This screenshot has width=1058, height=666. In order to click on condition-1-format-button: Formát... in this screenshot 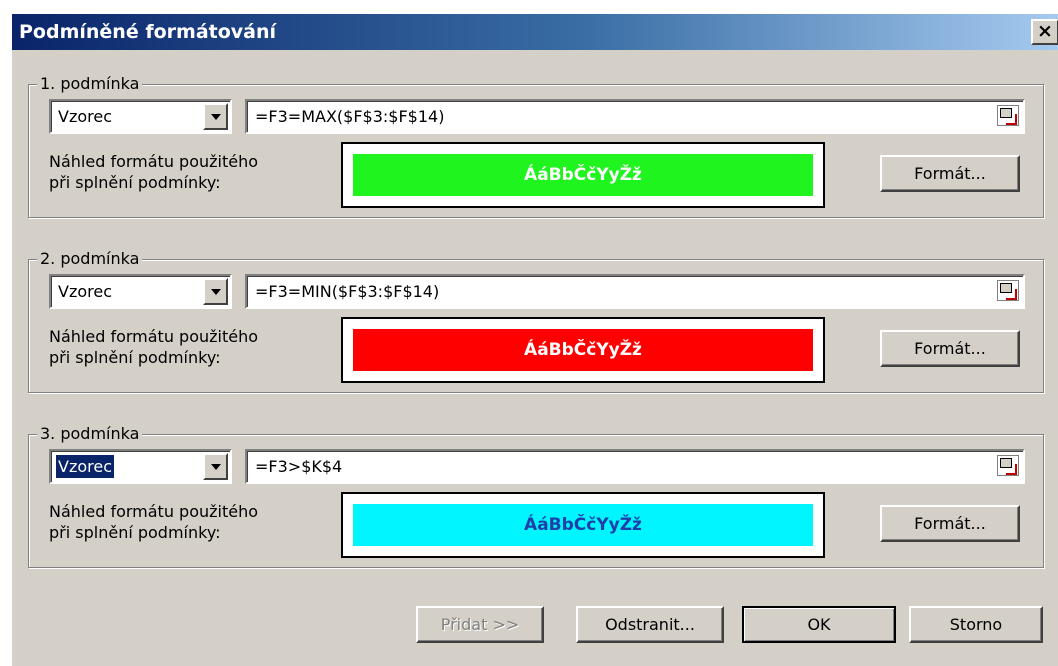, I will do `click(950, 173)`.